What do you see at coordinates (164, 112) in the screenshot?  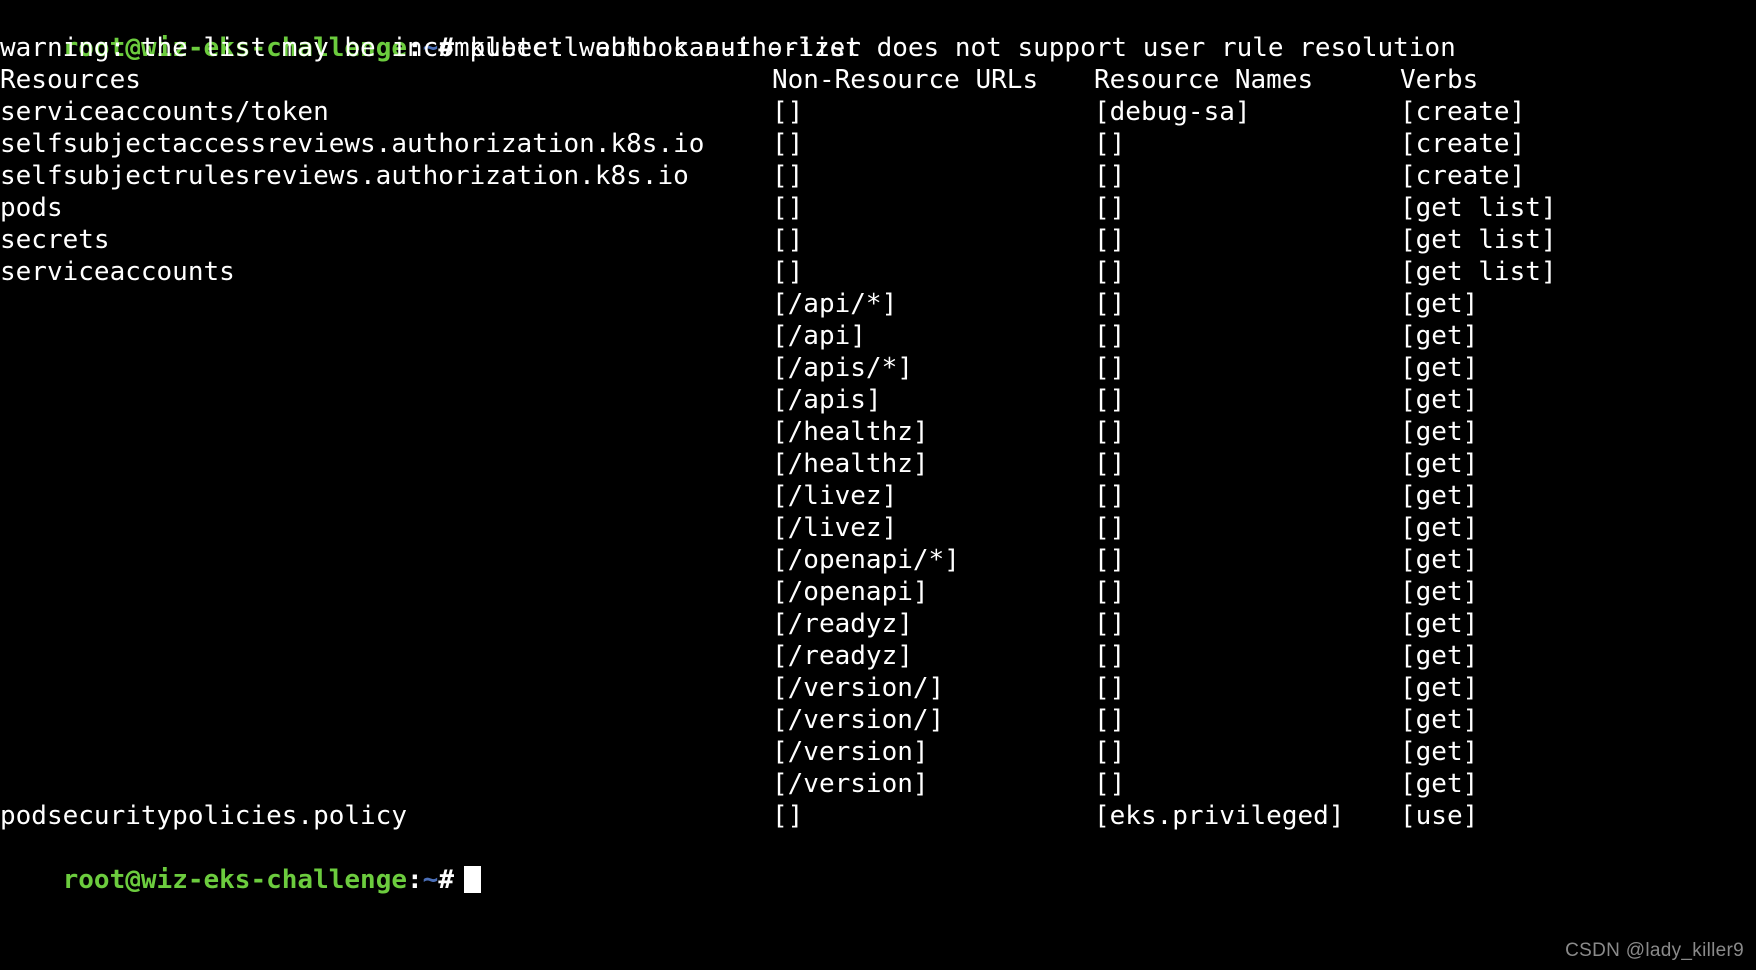 I see `cell-resource: serviceaccounts/token` at bounding box center [164, 112].